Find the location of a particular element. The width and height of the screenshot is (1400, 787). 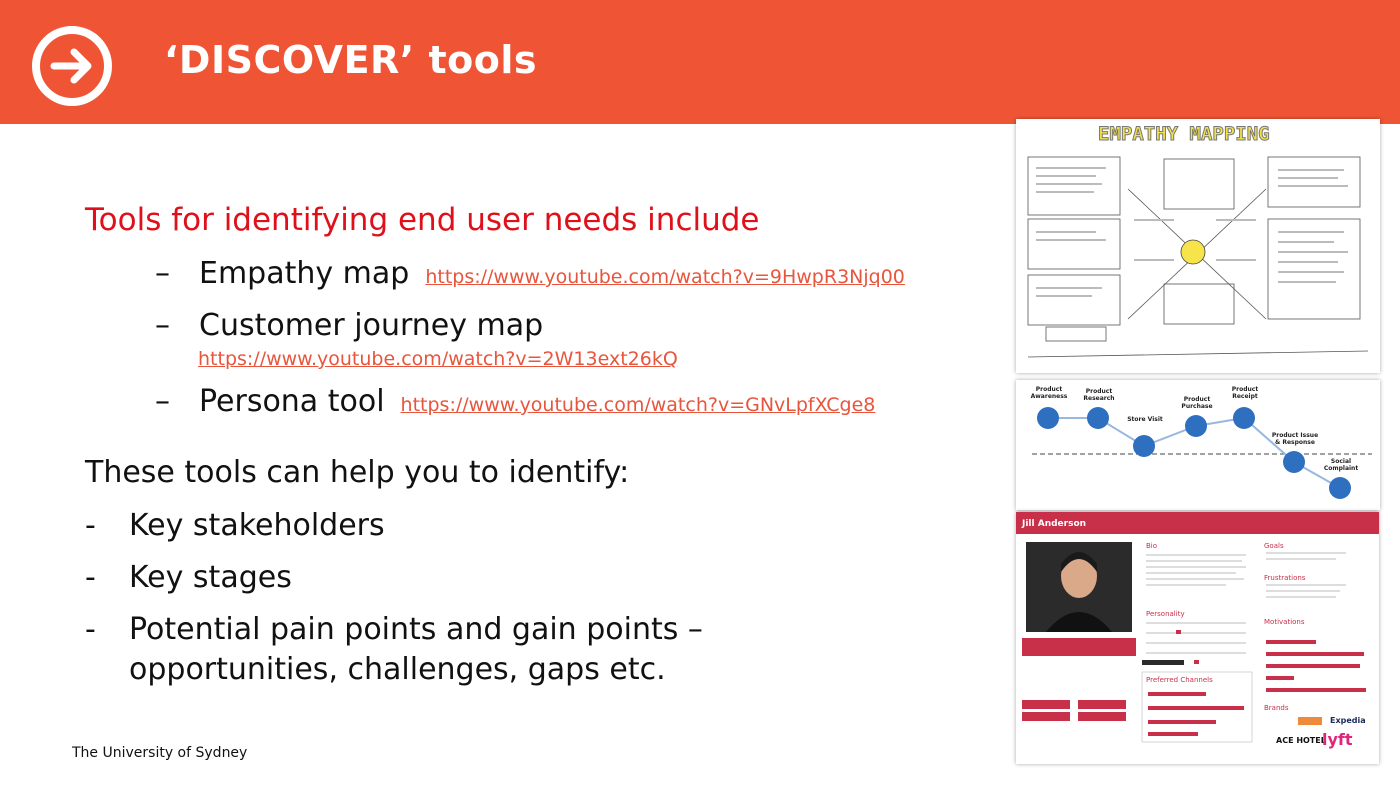

slide-title: ‘DISCOVER’ tools is located at coordinates (350, 60).